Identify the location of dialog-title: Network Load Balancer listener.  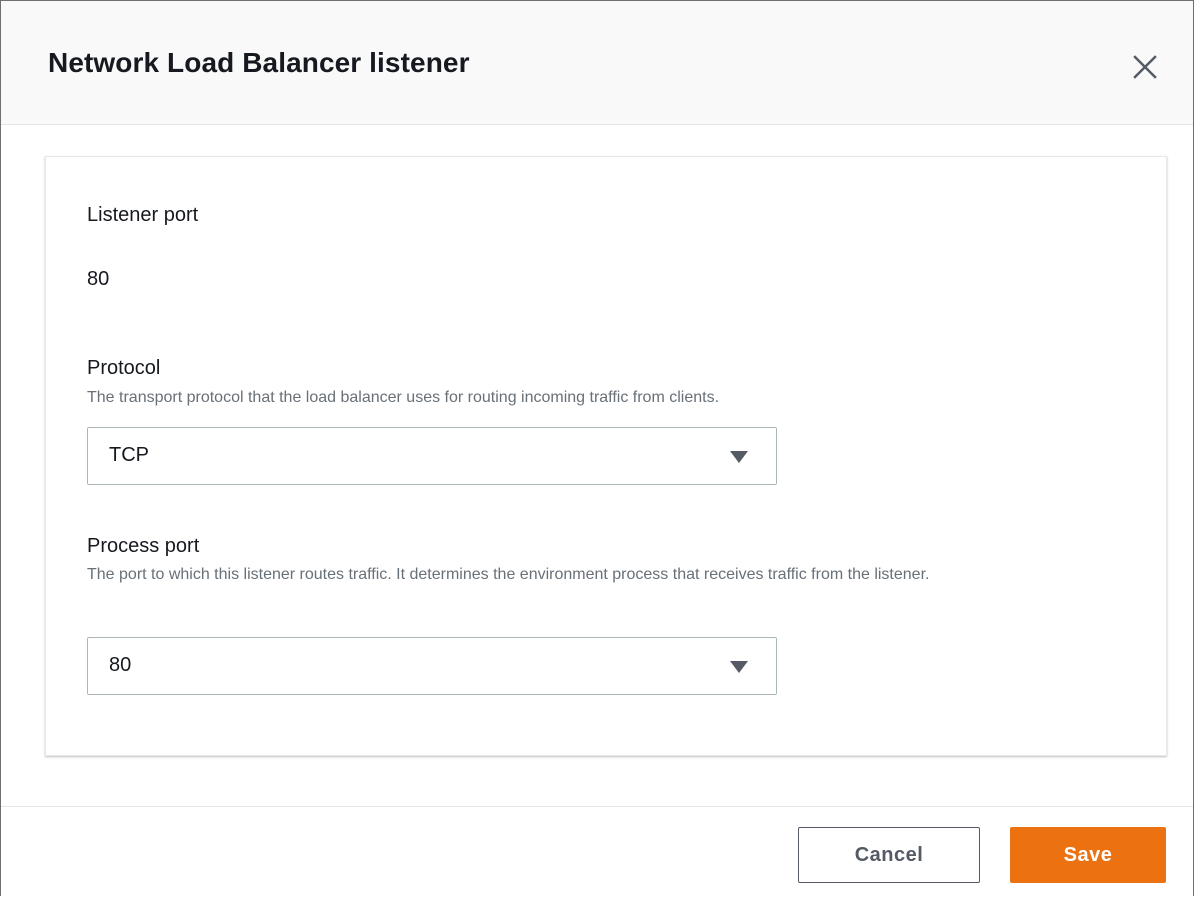
(259, 62).